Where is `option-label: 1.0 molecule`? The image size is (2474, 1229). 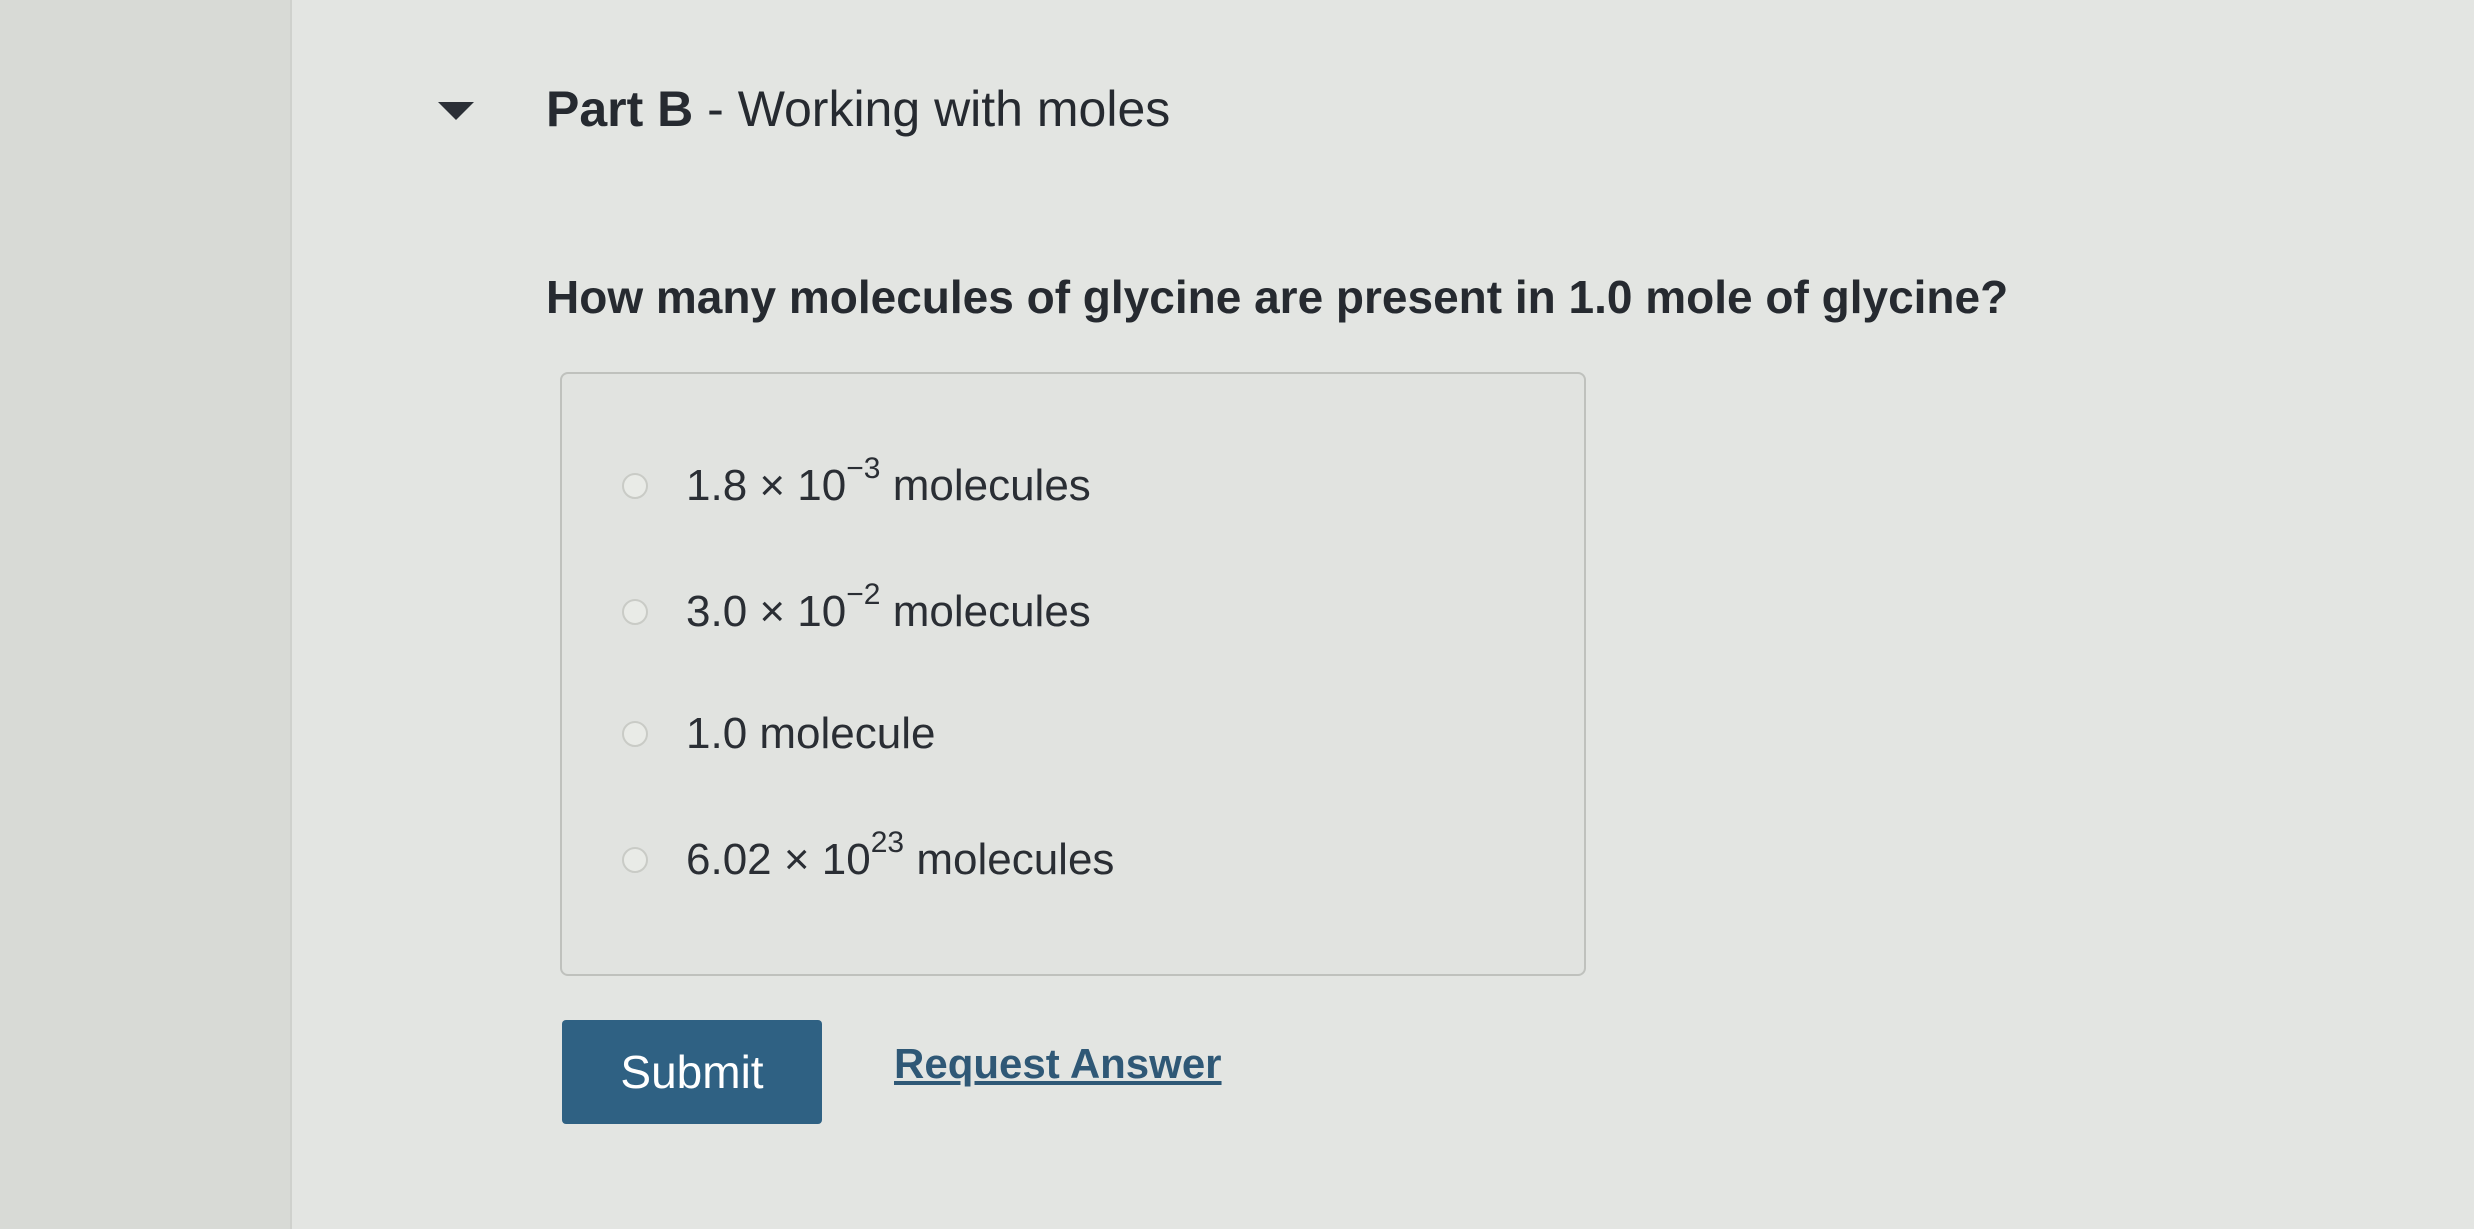
option-label: 1.0 molecule is located at coordinates (810, 734).